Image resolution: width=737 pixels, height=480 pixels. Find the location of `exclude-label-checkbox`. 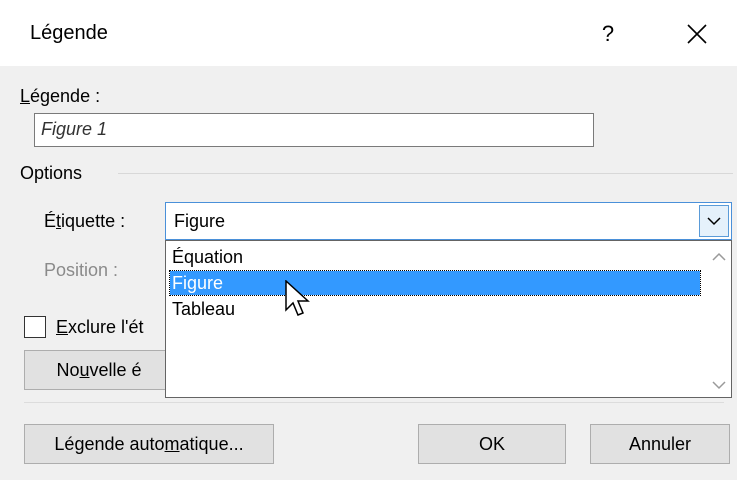

exclude-label-checkbox is located at coordinates (35, 327).